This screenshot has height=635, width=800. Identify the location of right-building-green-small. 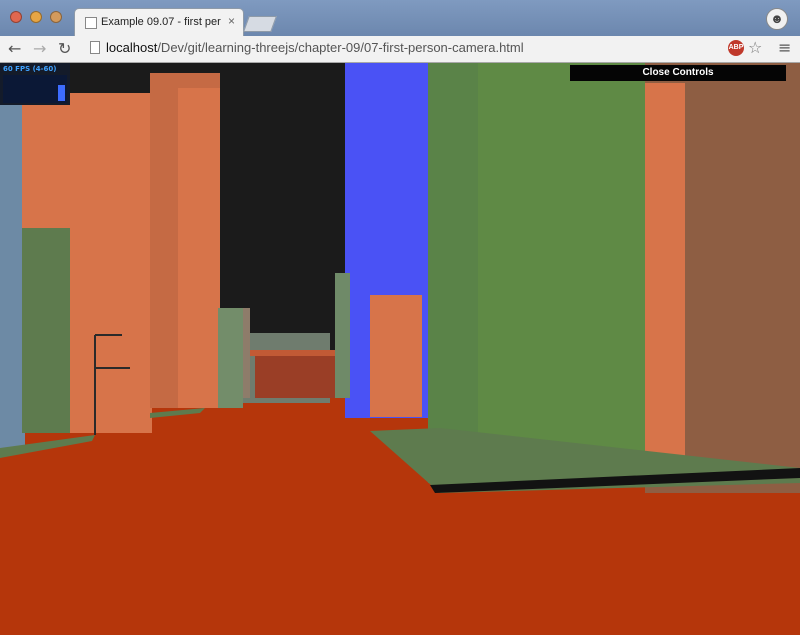
(342, 335).